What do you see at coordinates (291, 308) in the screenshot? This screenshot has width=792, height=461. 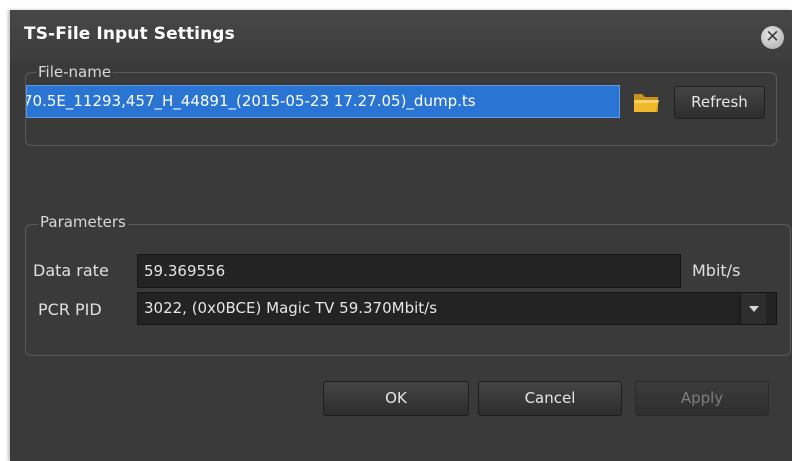 I see `pcr-pid-selected-value: 3022, (0x0BCE) Magic TV 59.370Mbit/s` at bounding box center [291, 308].